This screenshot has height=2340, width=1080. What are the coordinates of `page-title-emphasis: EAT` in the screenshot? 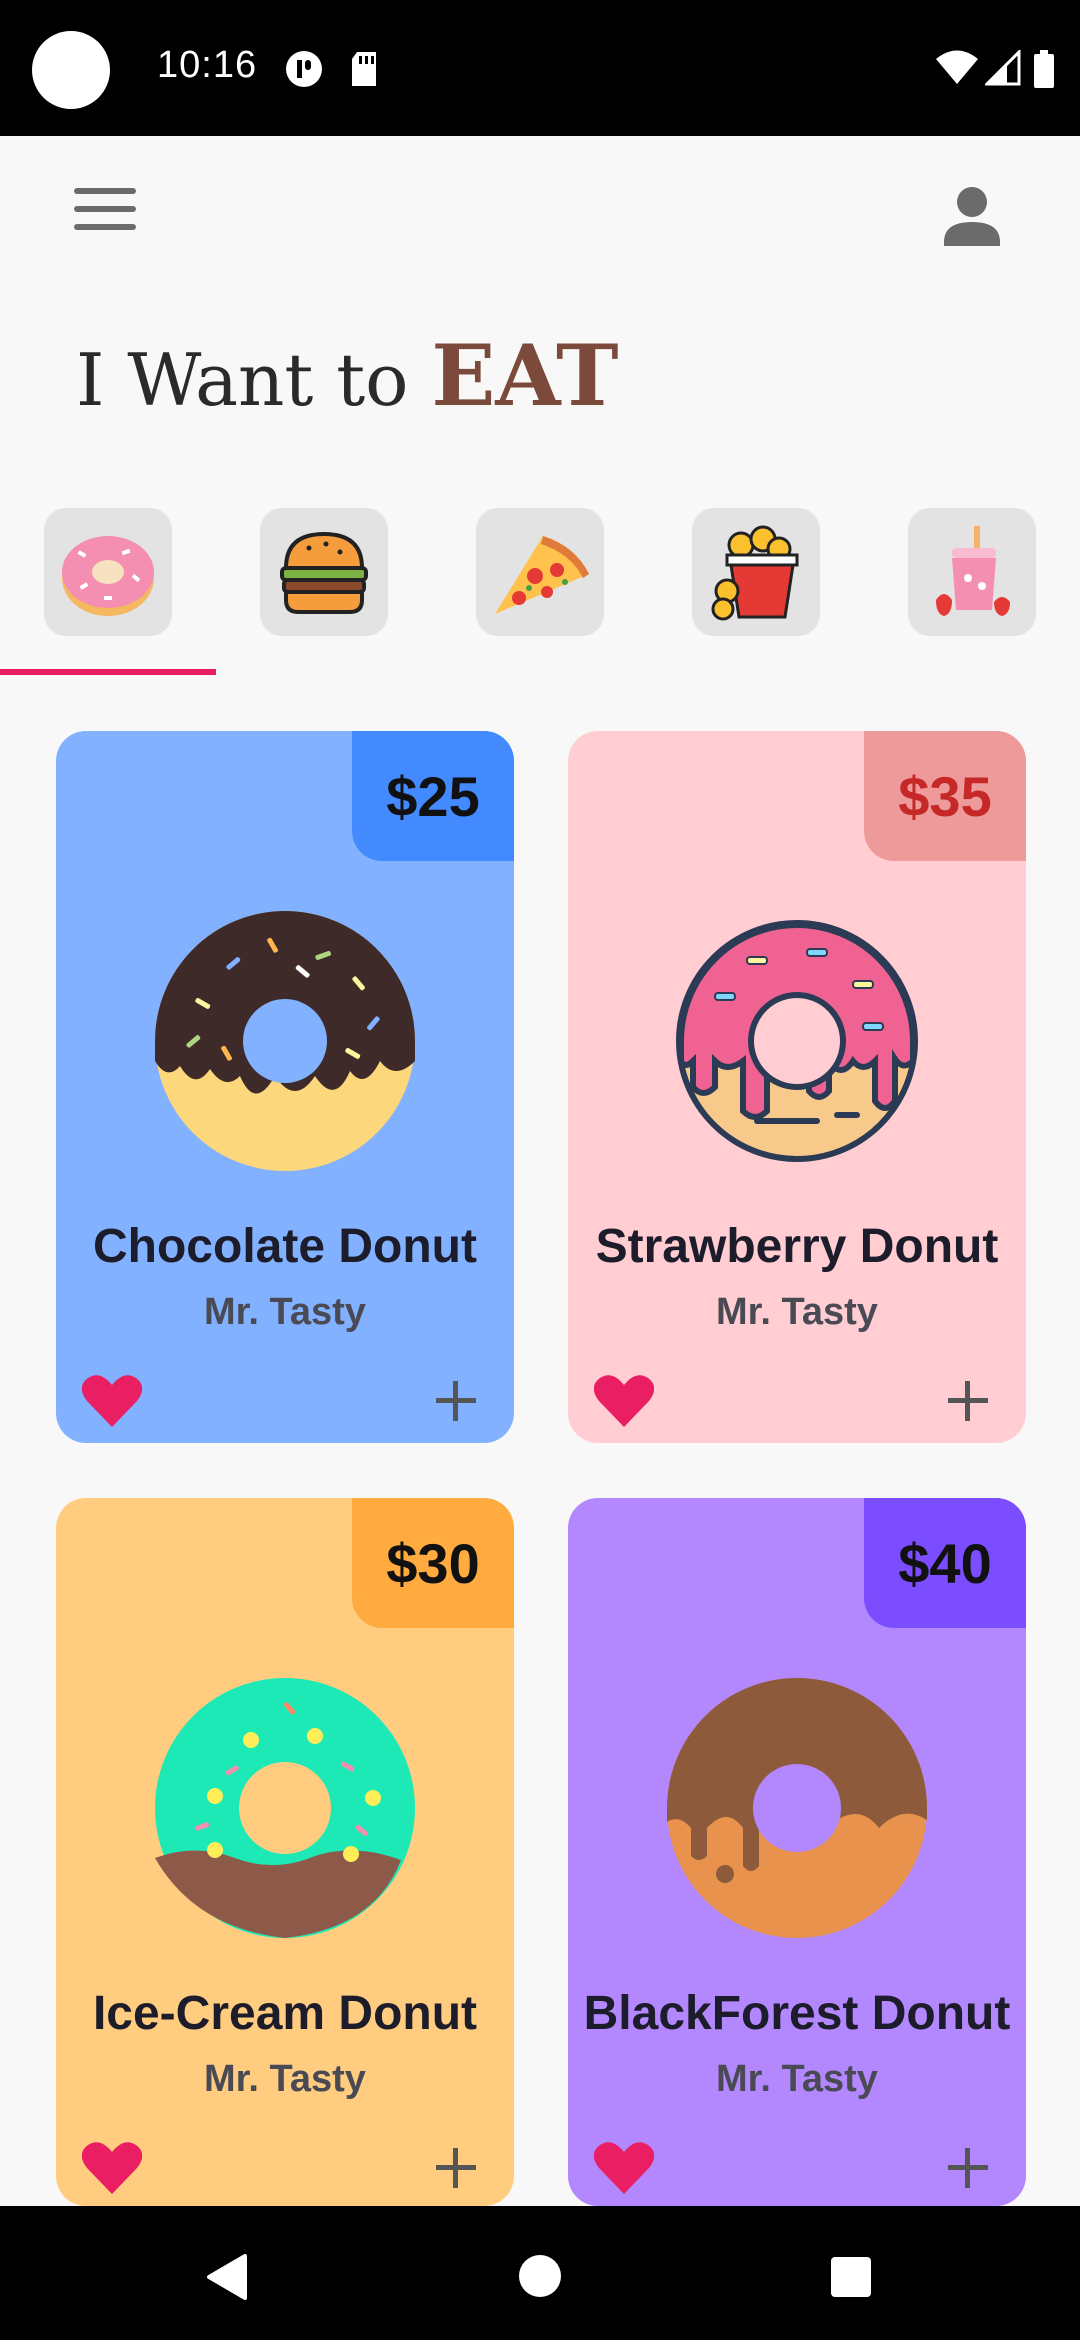 It's located at (525, 375).